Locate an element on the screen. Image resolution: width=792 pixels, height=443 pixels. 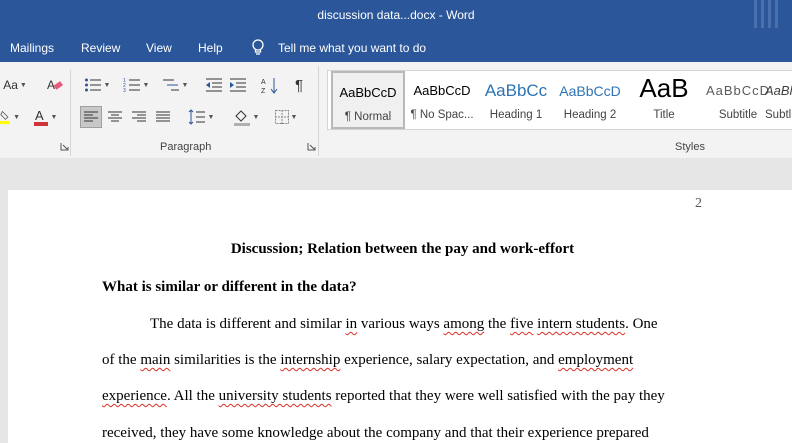
body-text-run: . All the is located at coordinates (192, 396).